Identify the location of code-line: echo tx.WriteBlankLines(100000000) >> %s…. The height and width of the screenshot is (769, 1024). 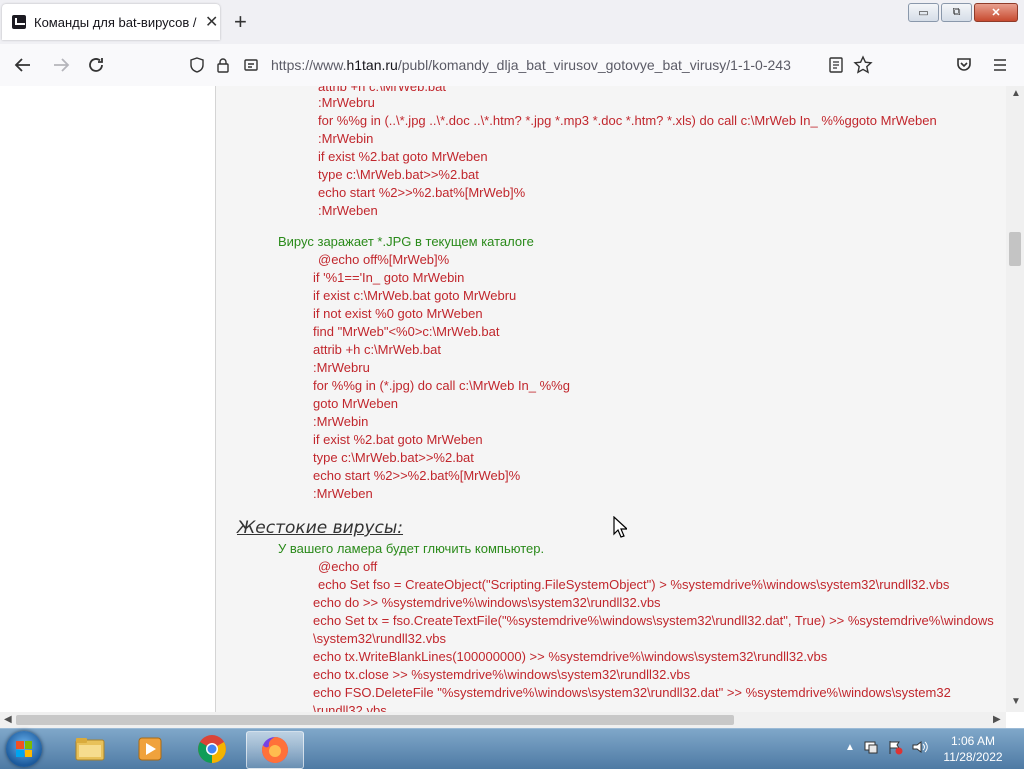
(570, 656).